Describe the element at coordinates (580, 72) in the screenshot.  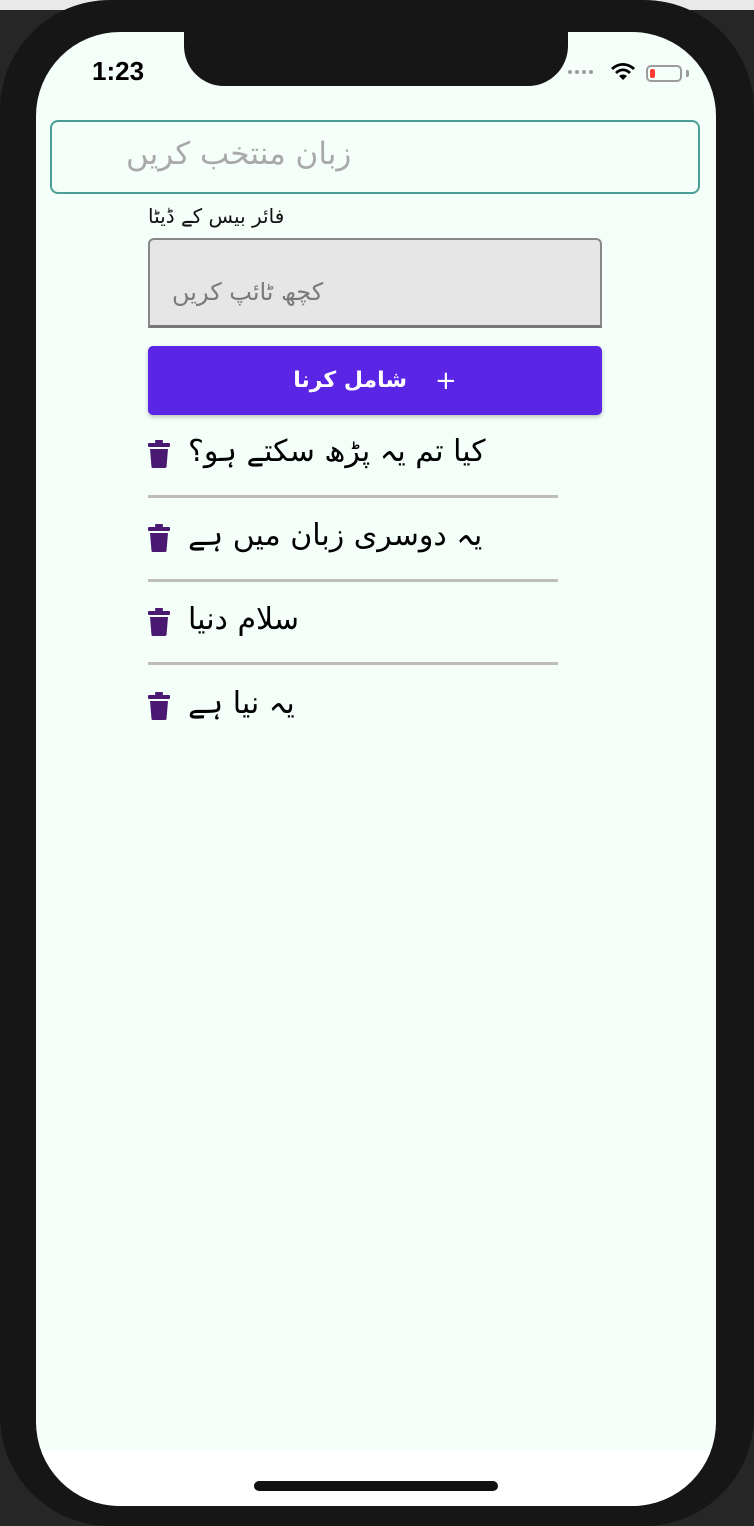
I see `signal-icon` at that location.